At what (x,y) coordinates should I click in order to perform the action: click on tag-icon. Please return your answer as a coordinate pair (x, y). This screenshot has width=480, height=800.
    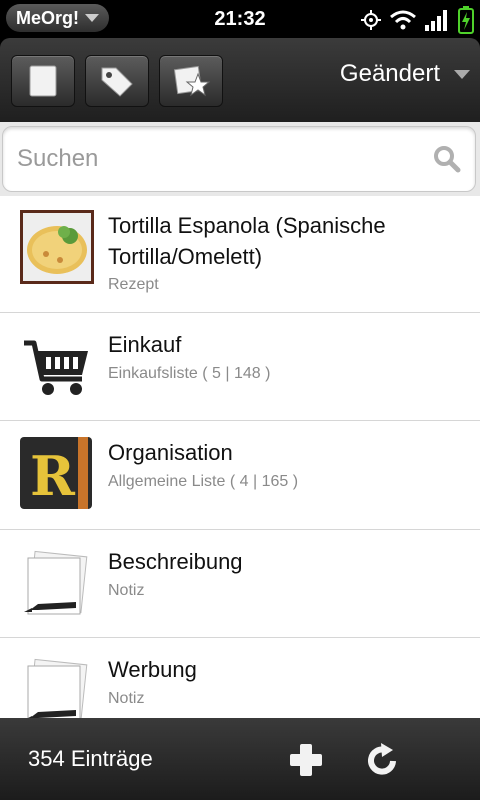
    Looking at the image, I should click on (117, 82).